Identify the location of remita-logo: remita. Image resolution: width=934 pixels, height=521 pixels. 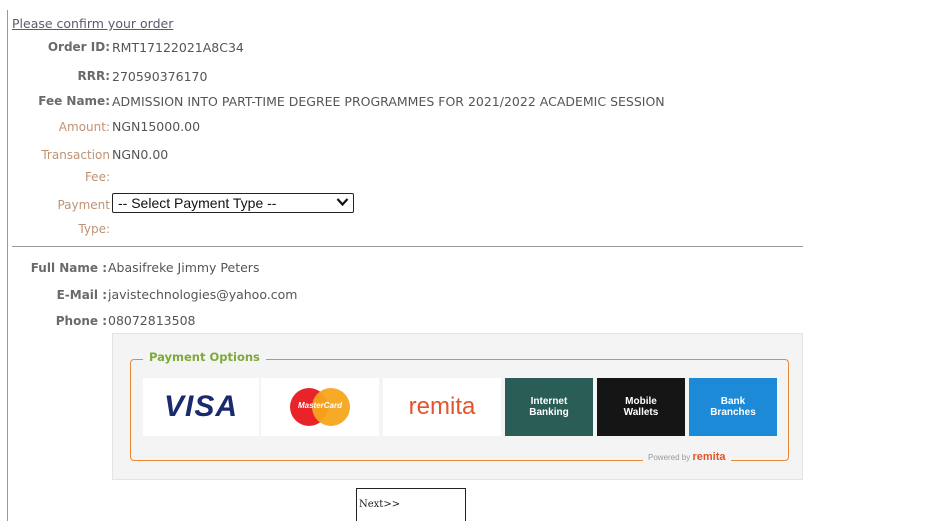
(442, 406).